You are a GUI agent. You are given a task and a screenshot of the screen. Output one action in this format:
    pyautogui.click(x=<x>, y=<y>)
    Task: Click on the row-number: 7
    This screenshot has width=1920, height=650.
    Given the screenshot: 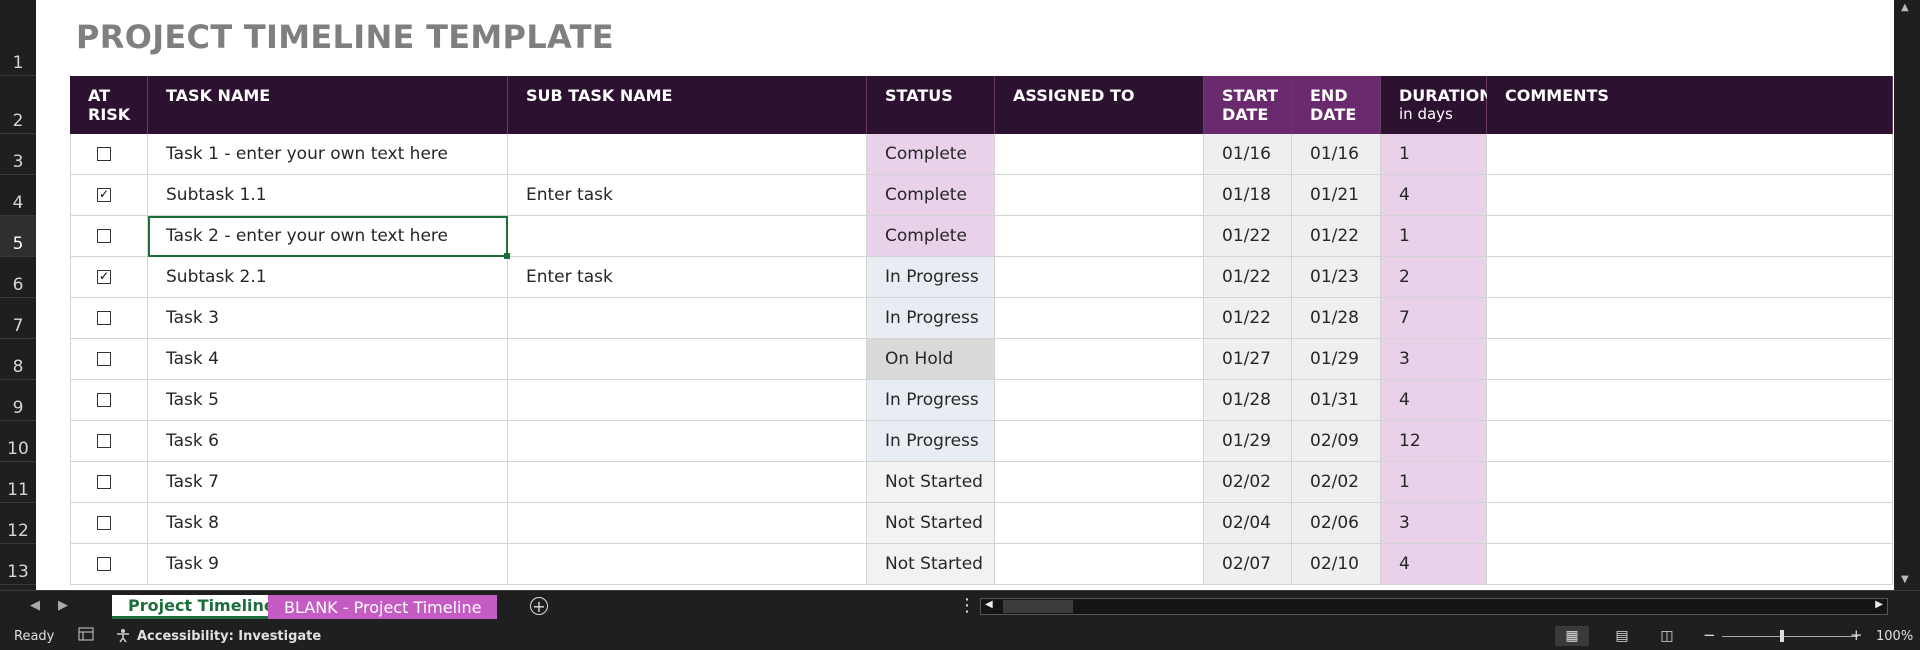 What is the action you would take?
    pyautogui.click(x=18, y=318)
    